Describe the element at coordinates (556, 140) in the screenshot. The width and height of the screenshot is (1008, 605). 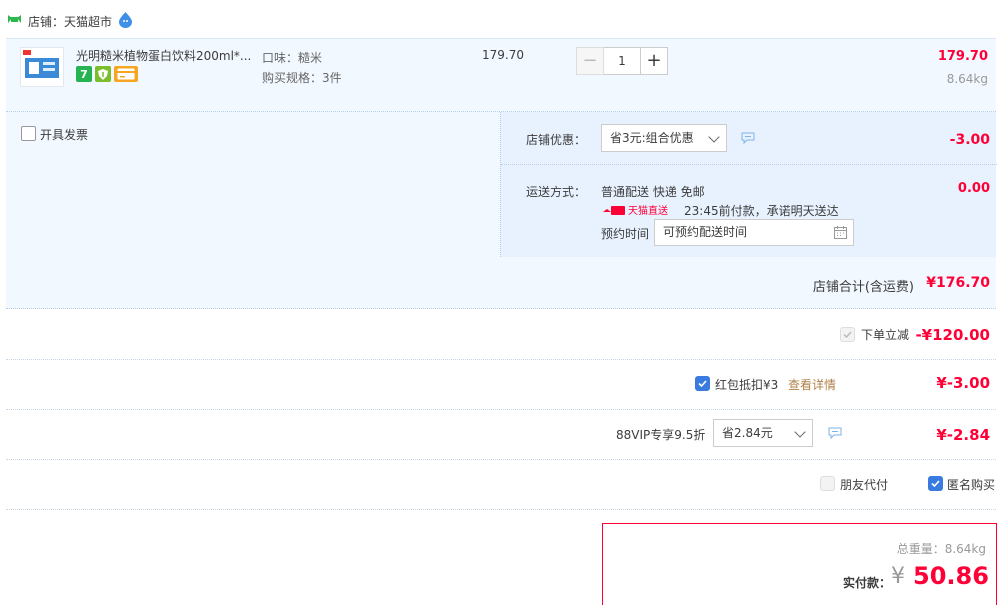
I see `shop-promo-label: 店铺优惠：` at that location.